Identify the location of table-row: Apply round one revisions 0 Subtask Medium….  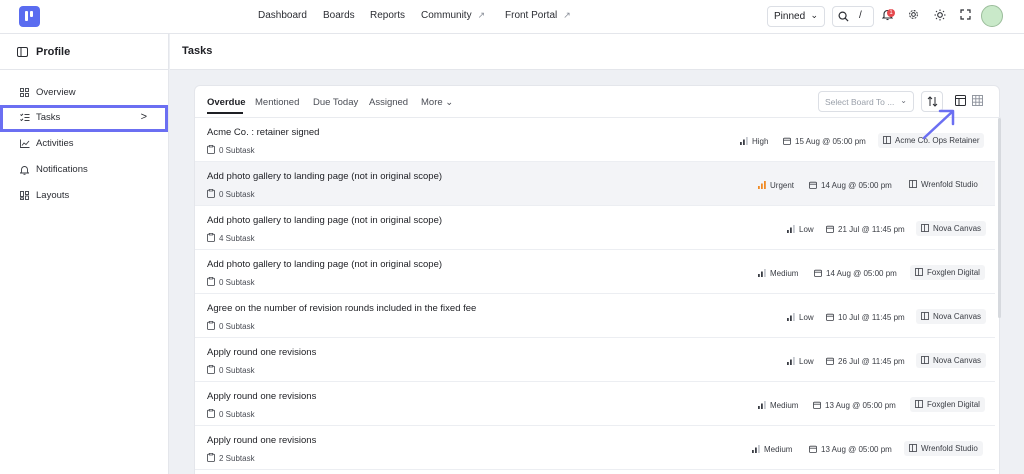
(595, 404).